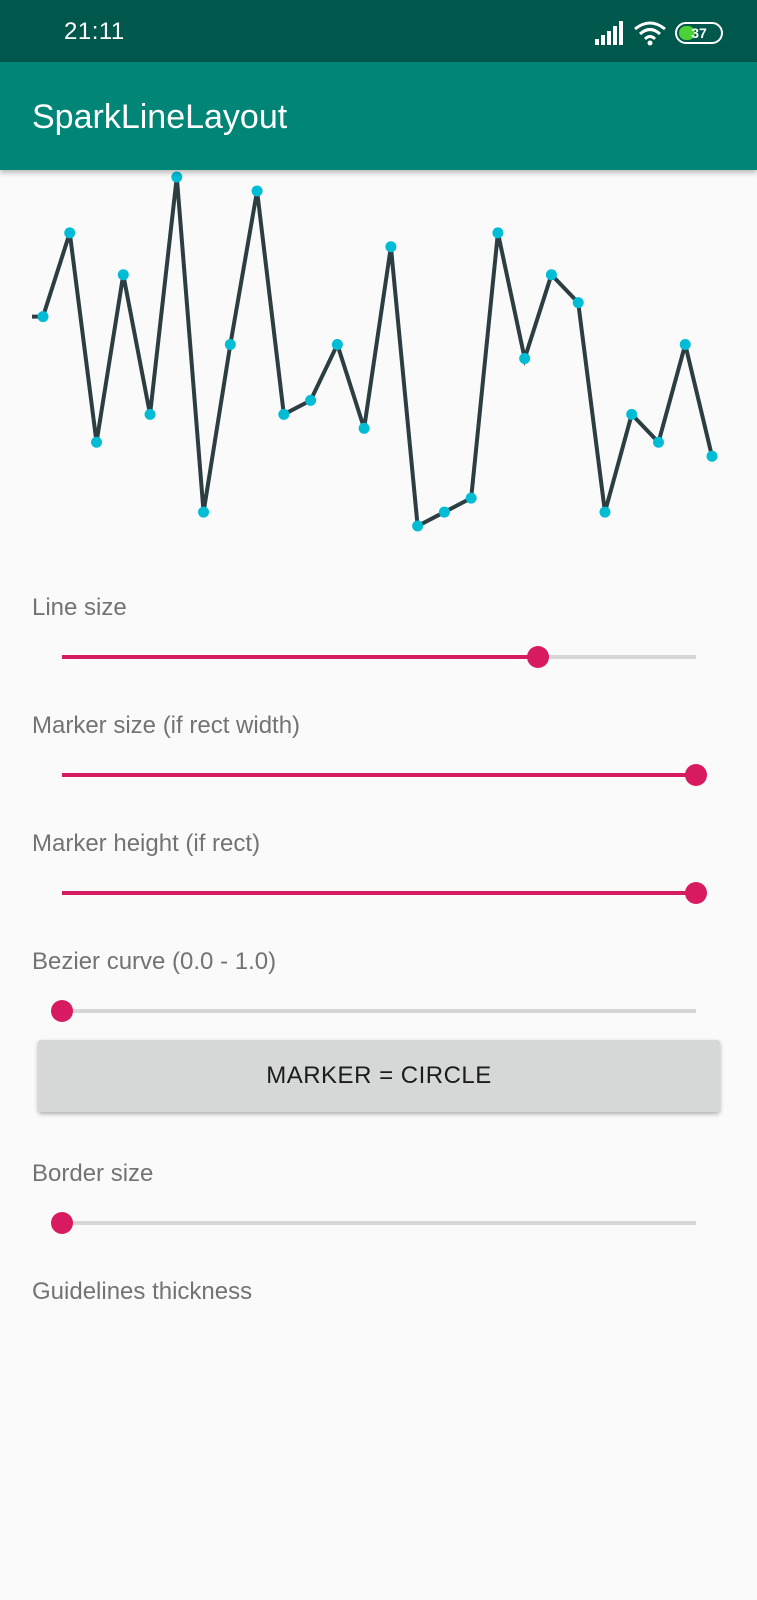  Describe the element at coordinates (378, 116) in the screenshot. I see `app-bar: SparkLineLayout` at that location.